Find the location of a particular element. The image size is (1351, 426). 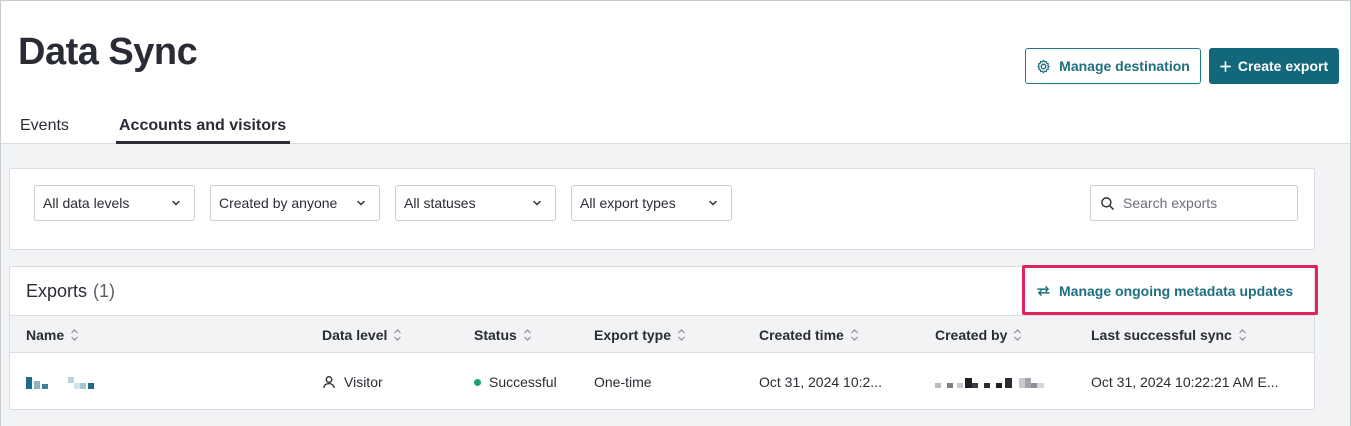

page-title: Data Sync is located at coordinates (108, 52).